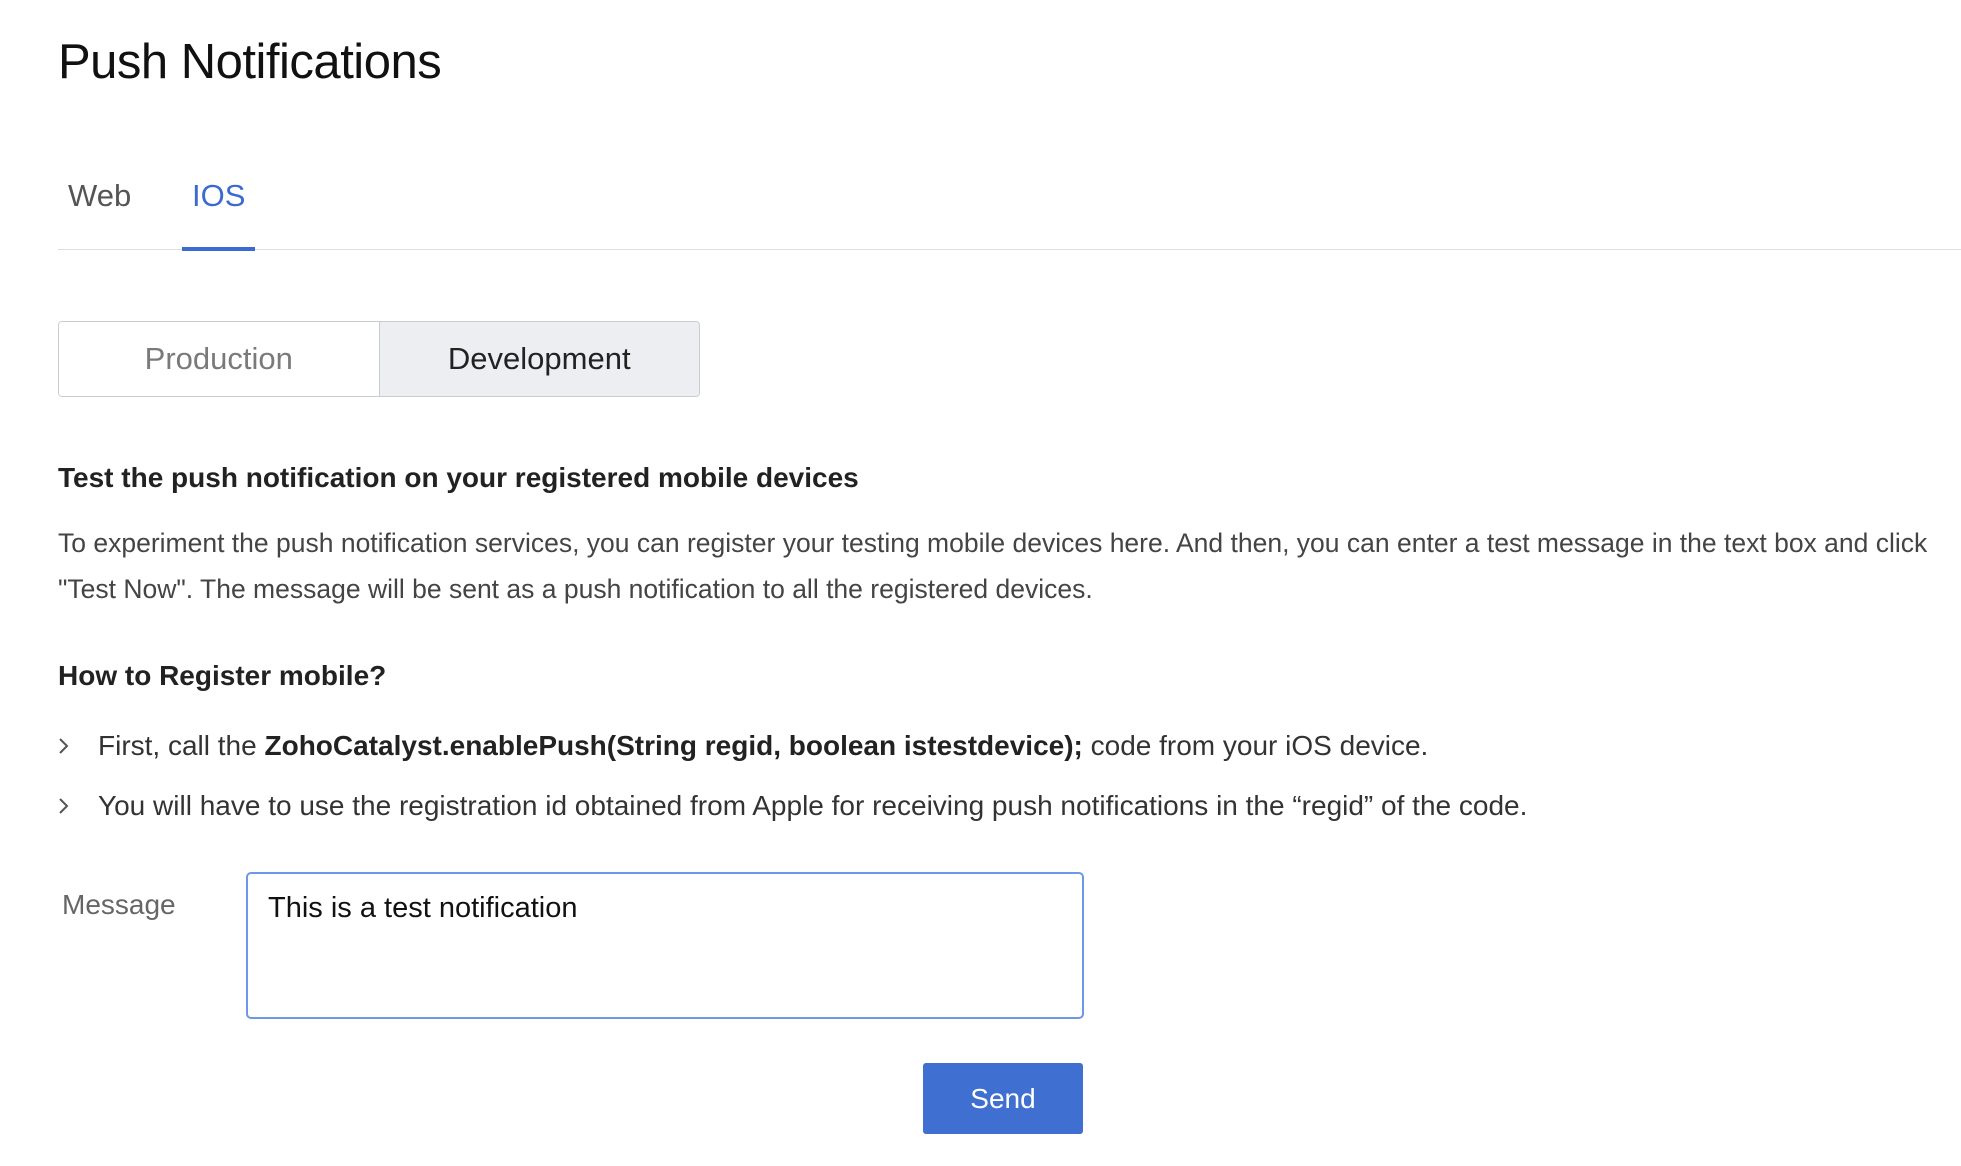 The image size is (1961, 1166). Describe the element at coordinates (222, 675) in the screenshot. I see `register-section-heading: How to Register mobile?` at that location.